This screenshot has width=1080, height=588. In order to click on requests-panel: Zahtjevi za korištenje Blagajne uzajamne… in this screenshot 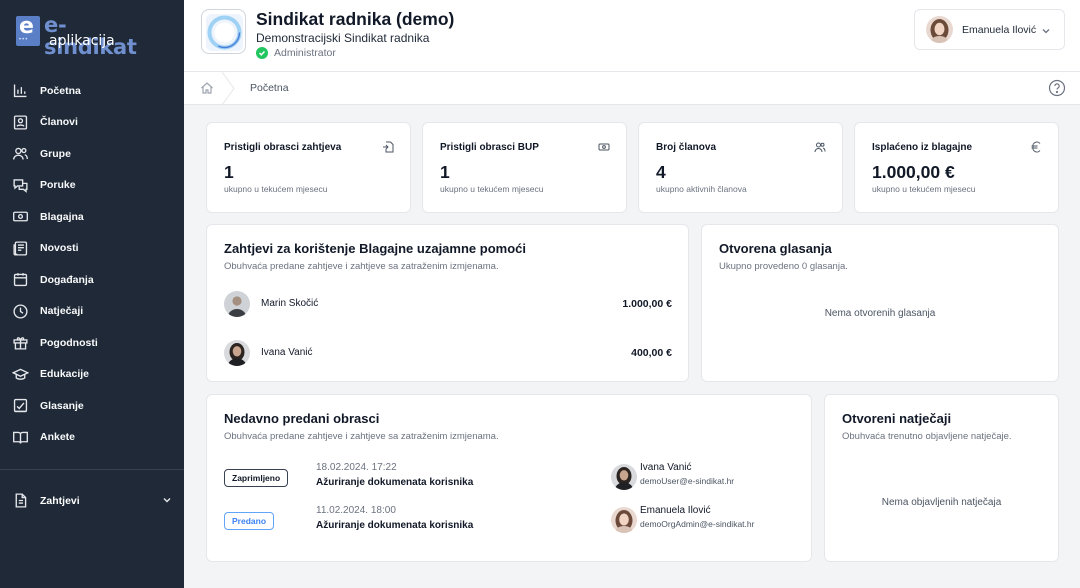, I will do `click(447, 303)`.